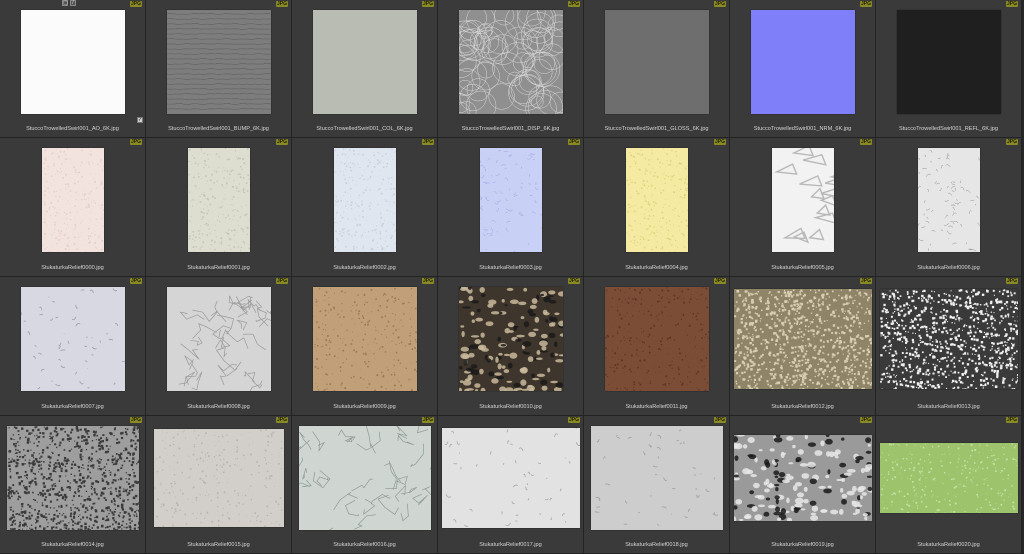 The width and height of the screenshot is (1024, 554). I want to click on file-name-label: StukaturkaRelief0015.jpg, so click(218, 545).